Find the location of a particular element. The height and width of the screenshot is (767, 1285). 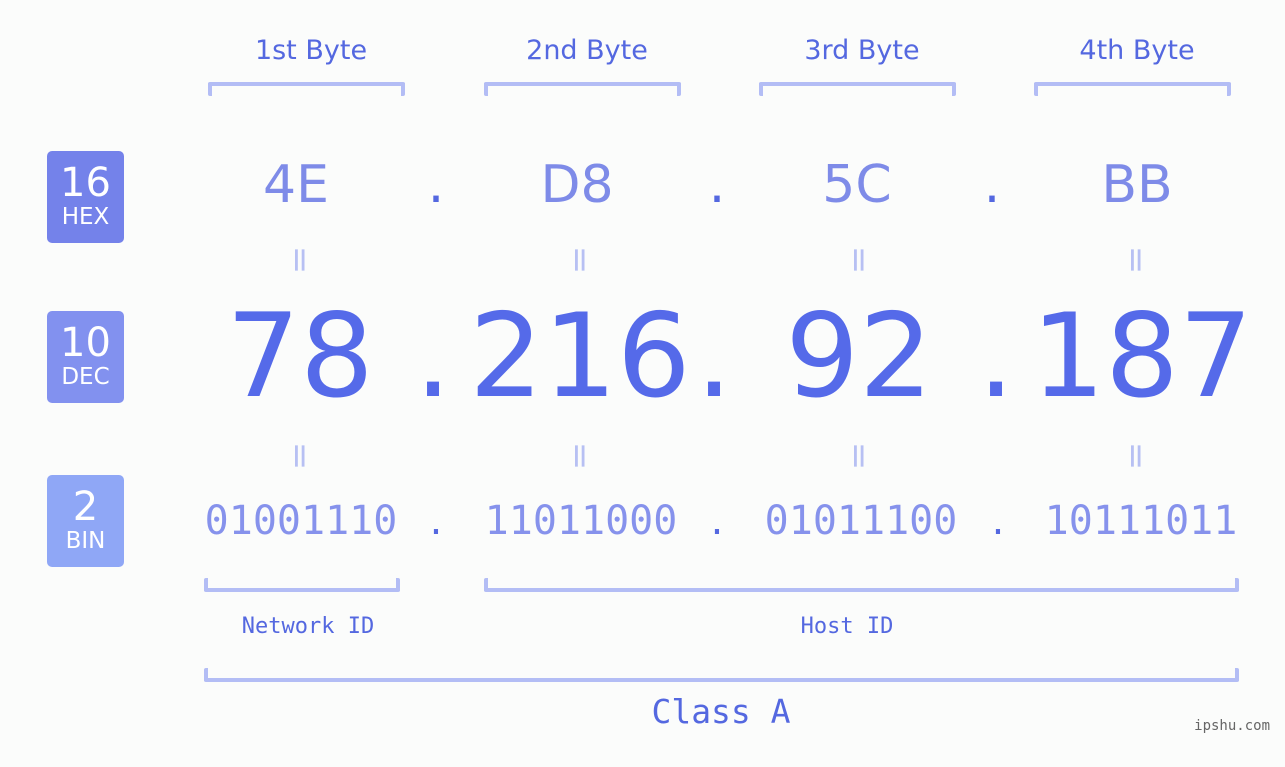

dec-badge-number: 10 is located at coordinates (85, 343).